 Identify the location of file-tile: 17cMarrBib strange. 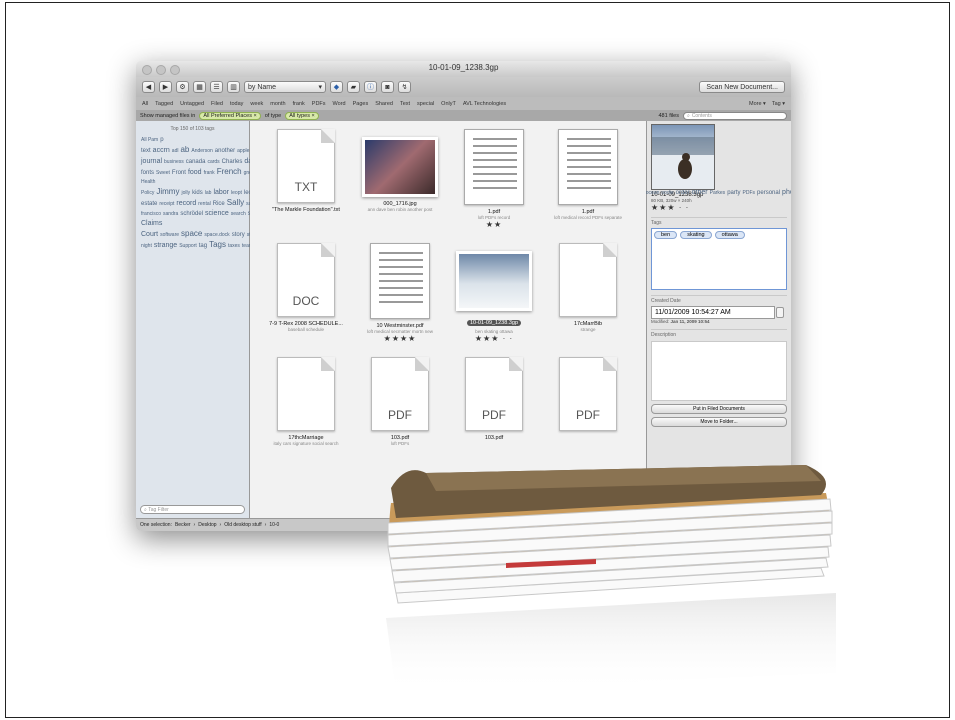
(588, 287).